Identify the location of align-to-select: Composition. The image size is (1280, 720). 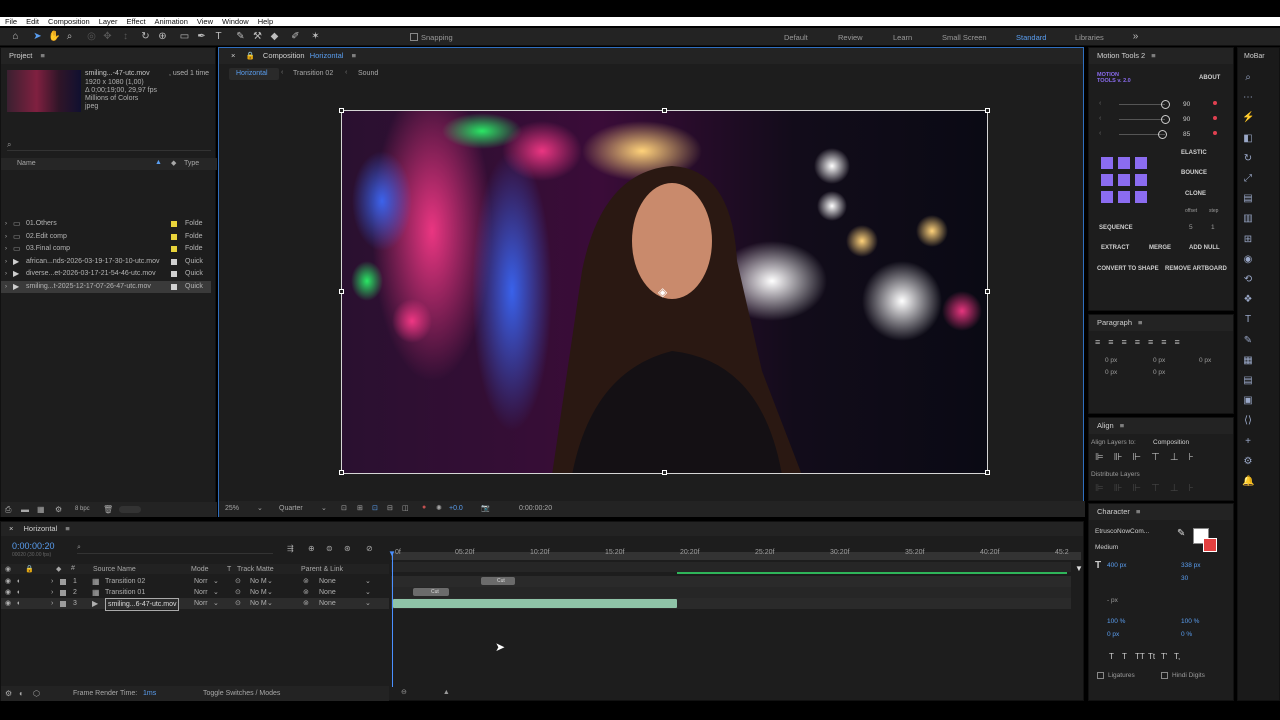
(1171, 442).